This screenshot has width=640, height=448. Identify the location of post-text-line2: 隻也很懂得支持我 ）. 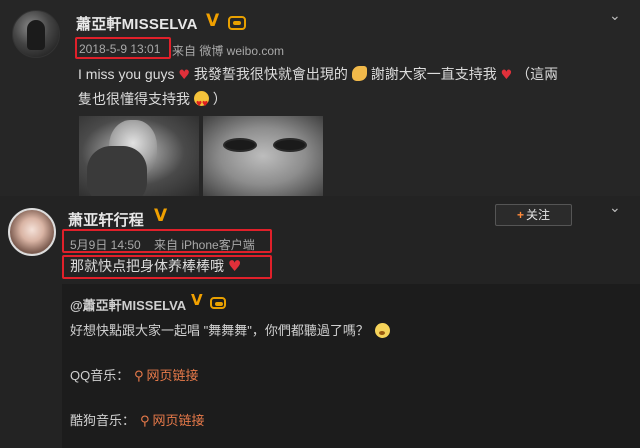
(152, 102).